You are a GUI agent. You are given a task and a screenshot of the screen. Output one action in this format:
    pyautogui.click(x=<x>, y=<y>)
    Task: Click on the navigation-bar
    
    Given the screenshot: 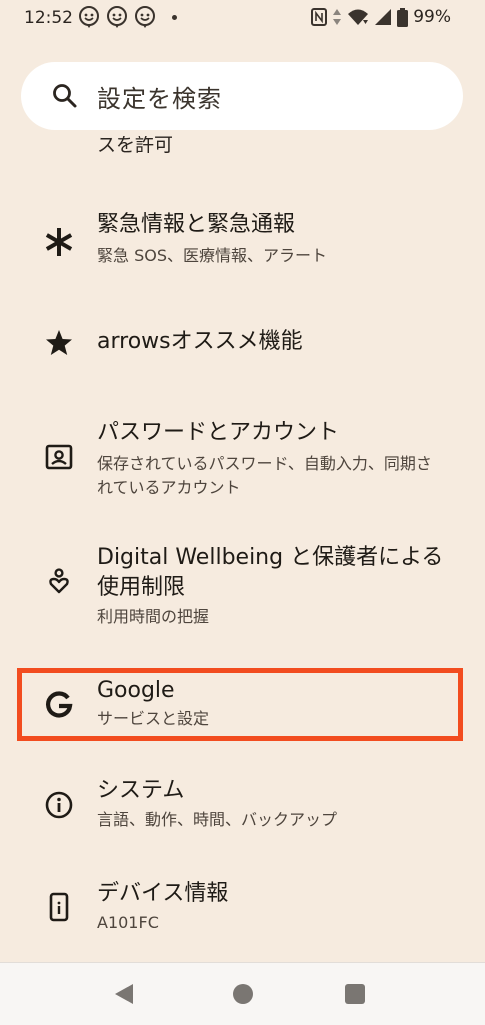 What is the action you would take?
    pyautogui.click(x=242, y=993)
    